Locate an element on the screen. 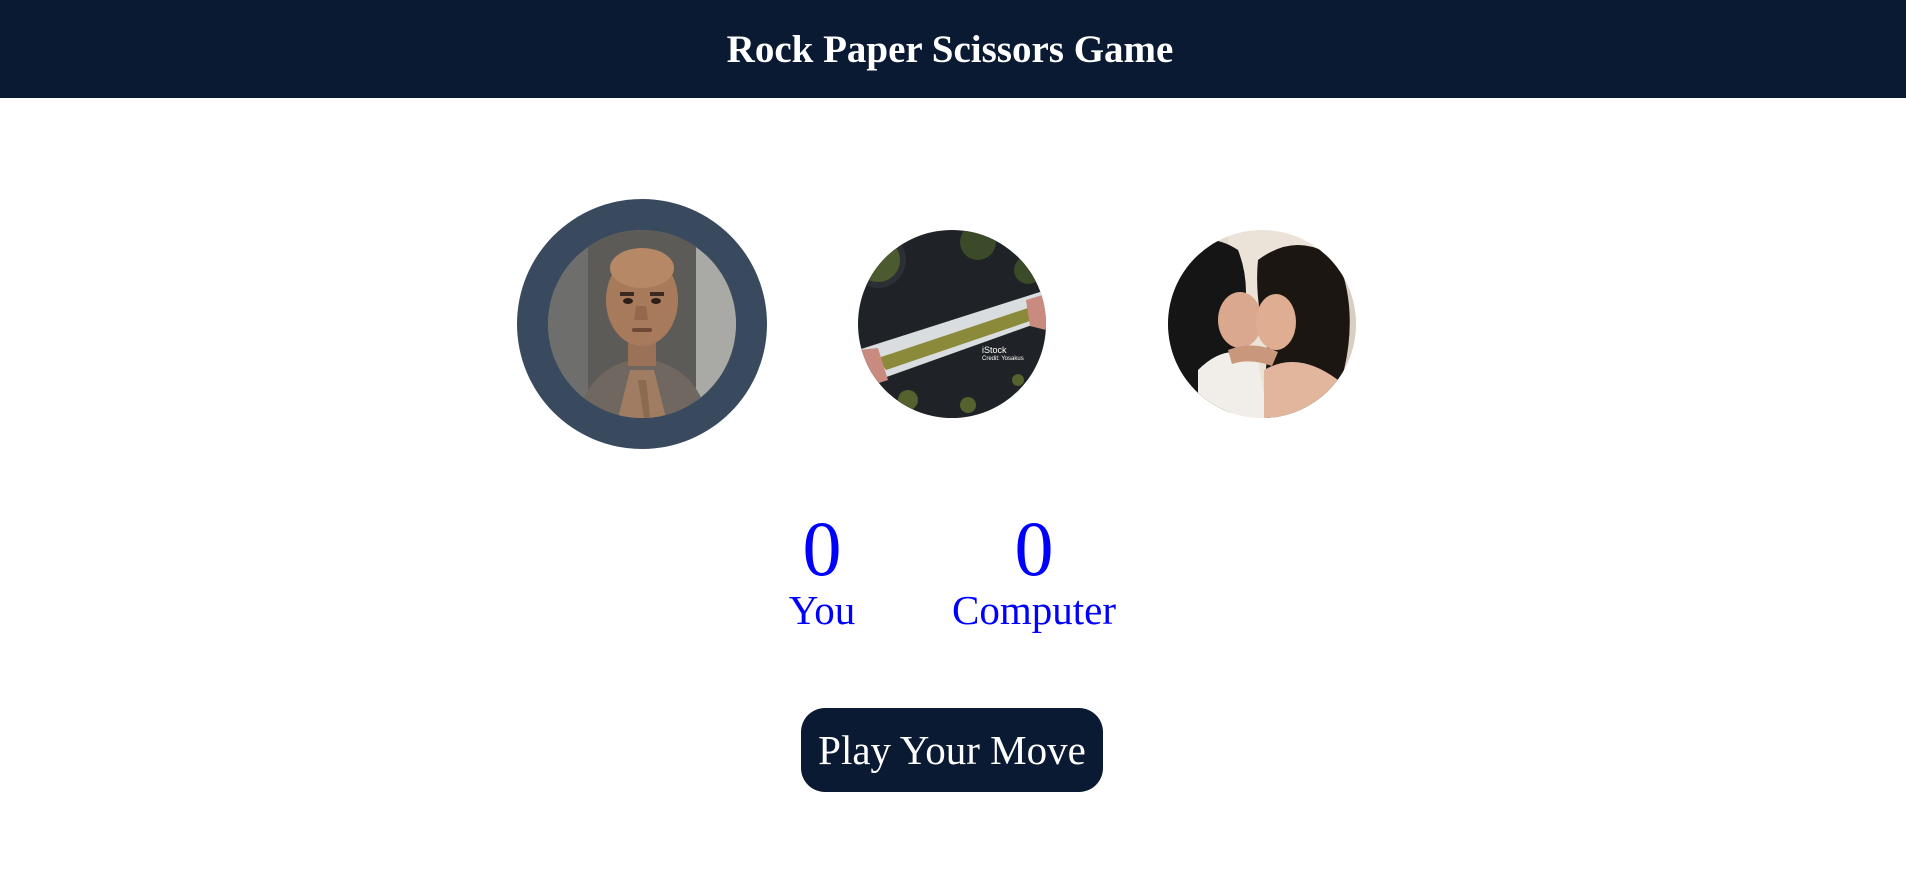 This screenshot has height=877, width=1906. computer-score-label: Computer is located at coordinates (1034, 610).